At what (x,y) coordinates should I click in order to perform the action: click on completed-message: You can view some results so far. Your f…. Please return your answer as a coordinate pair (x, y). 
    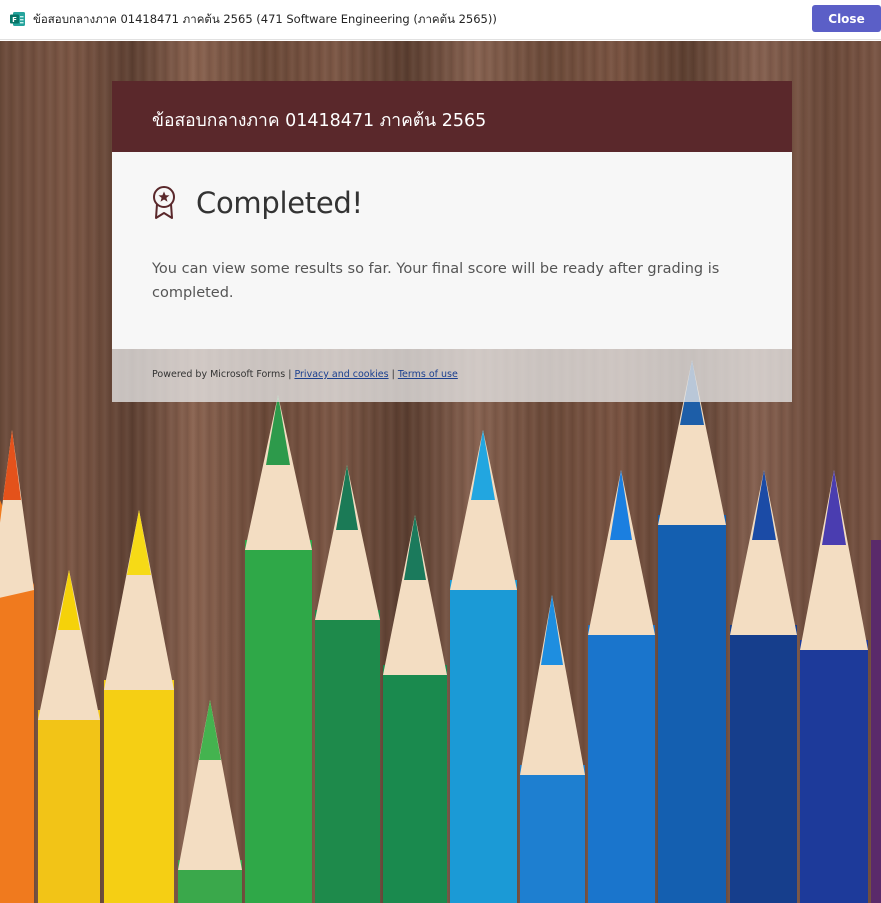
    Looking at the image, I should click on (436, 281).